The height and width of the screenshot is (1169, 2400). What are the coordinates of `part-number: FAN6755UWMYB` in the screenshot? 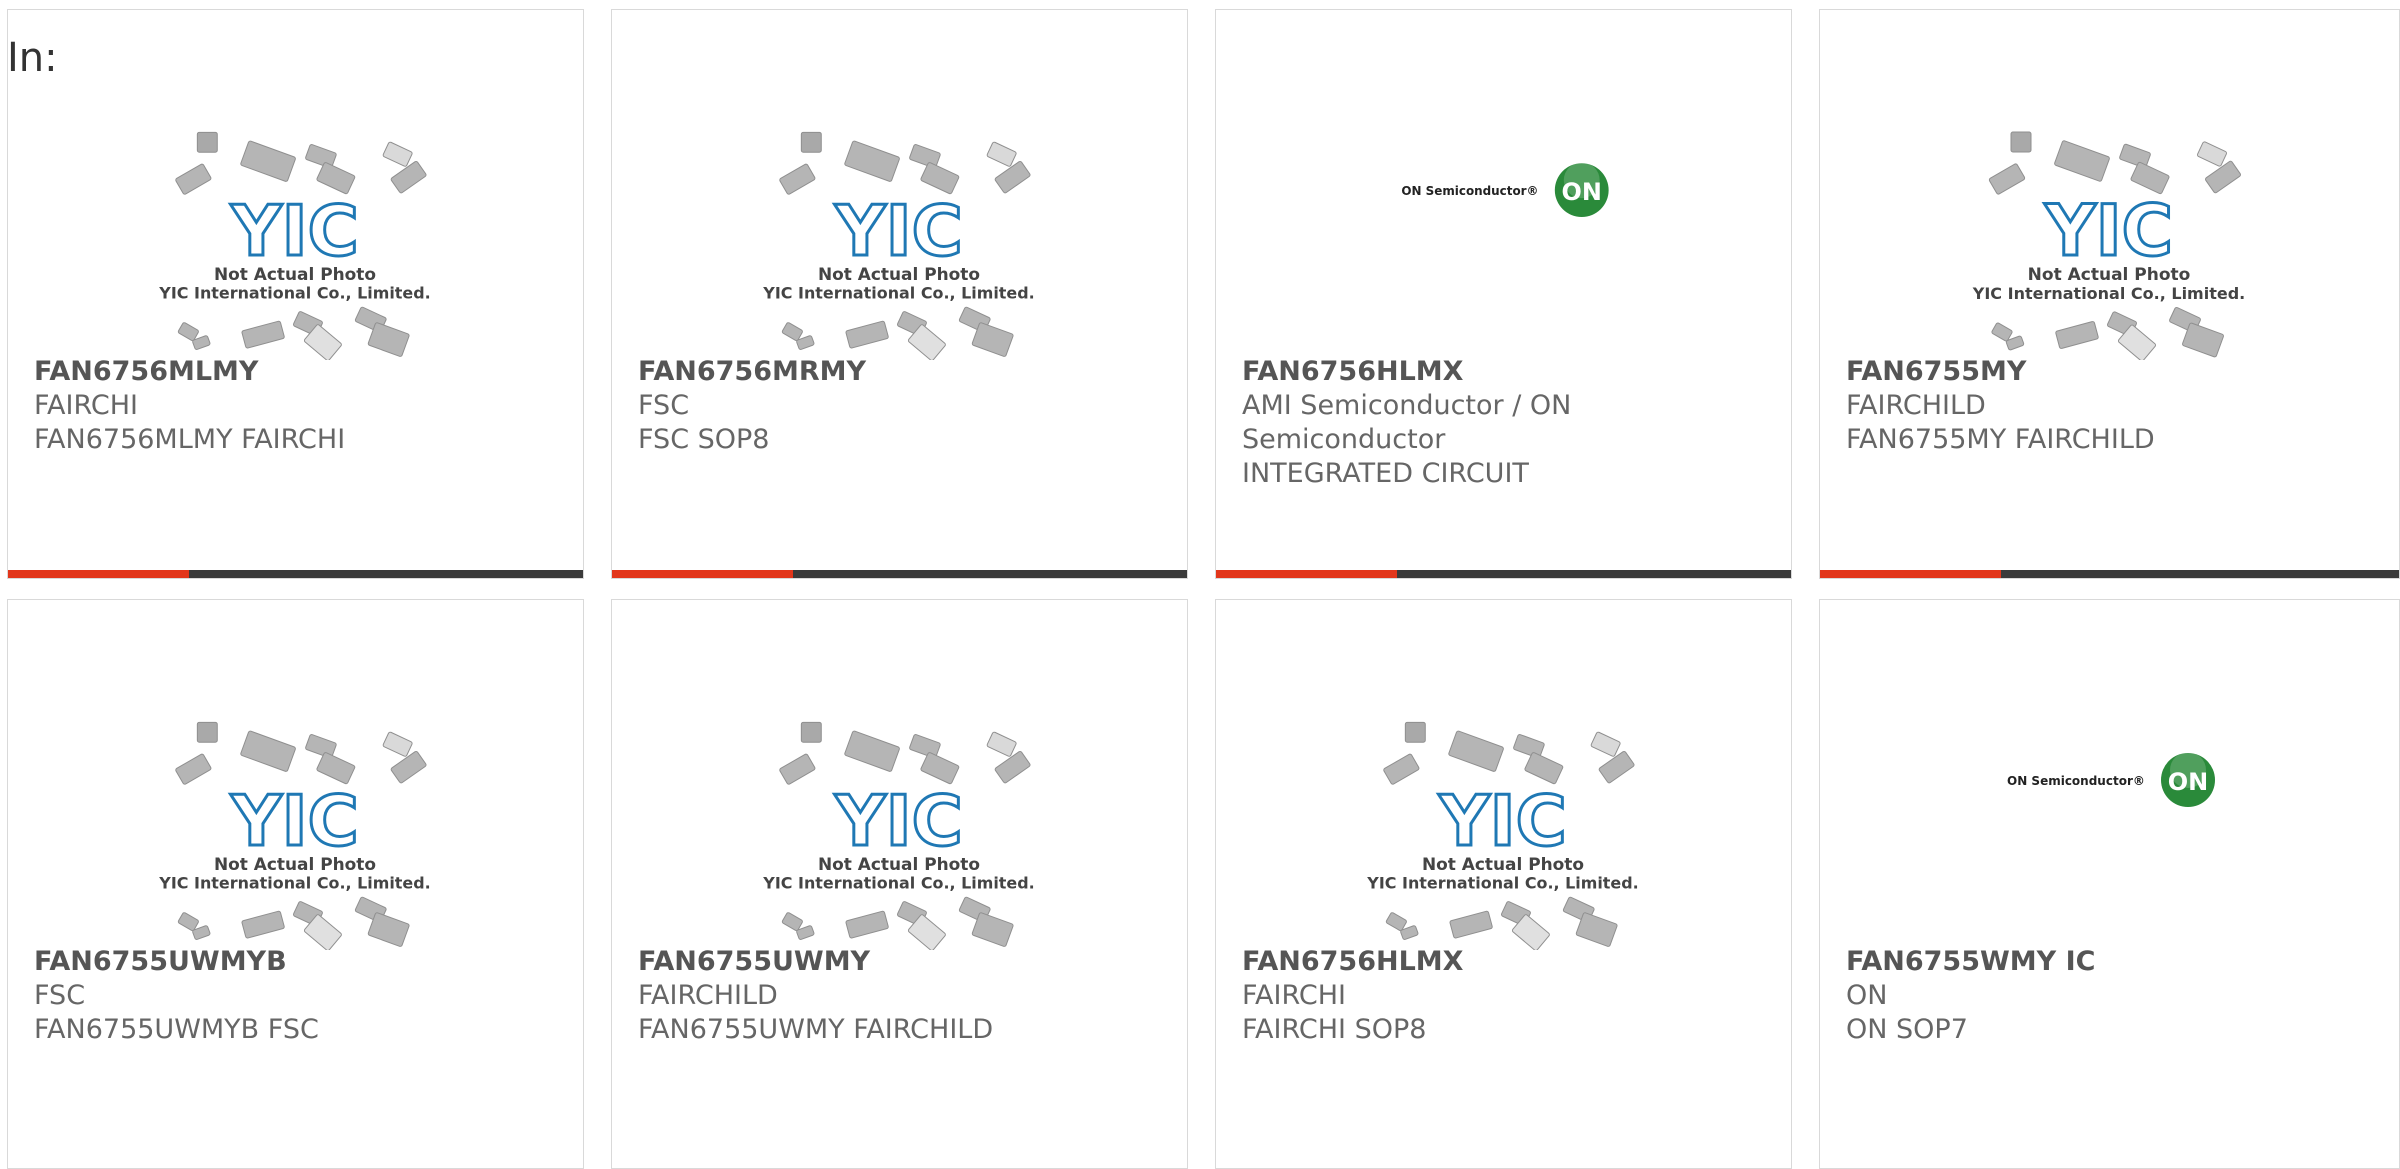 It's located at (298, 962).